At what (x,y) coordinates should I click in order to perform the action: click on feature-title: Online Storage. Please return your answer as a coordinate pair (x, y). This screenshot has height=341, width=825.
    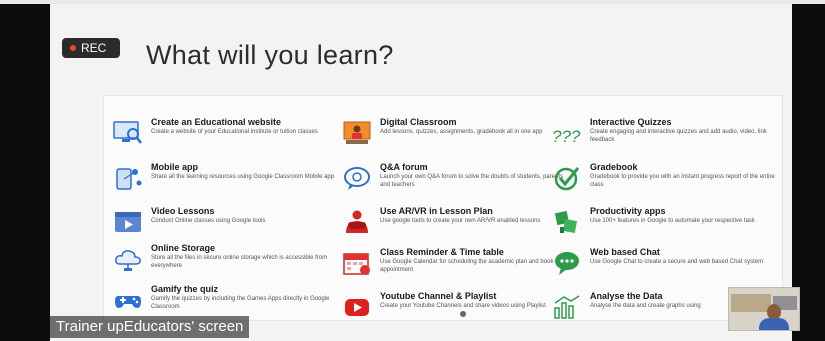
    Looking at the image, I should click on (183, 248).